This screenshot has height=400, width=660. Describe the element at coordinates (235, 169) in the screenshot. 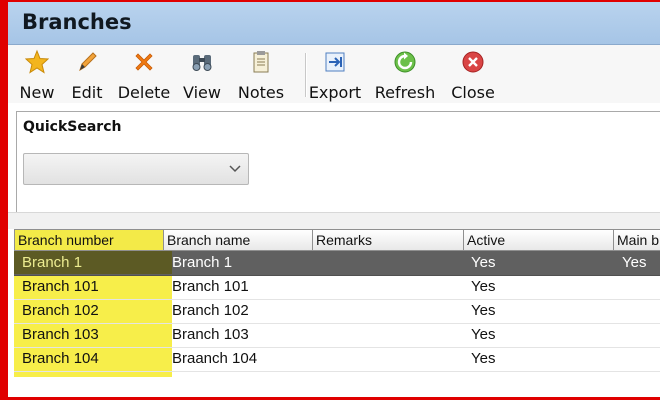

I see `chevron-down-icon` at that location.